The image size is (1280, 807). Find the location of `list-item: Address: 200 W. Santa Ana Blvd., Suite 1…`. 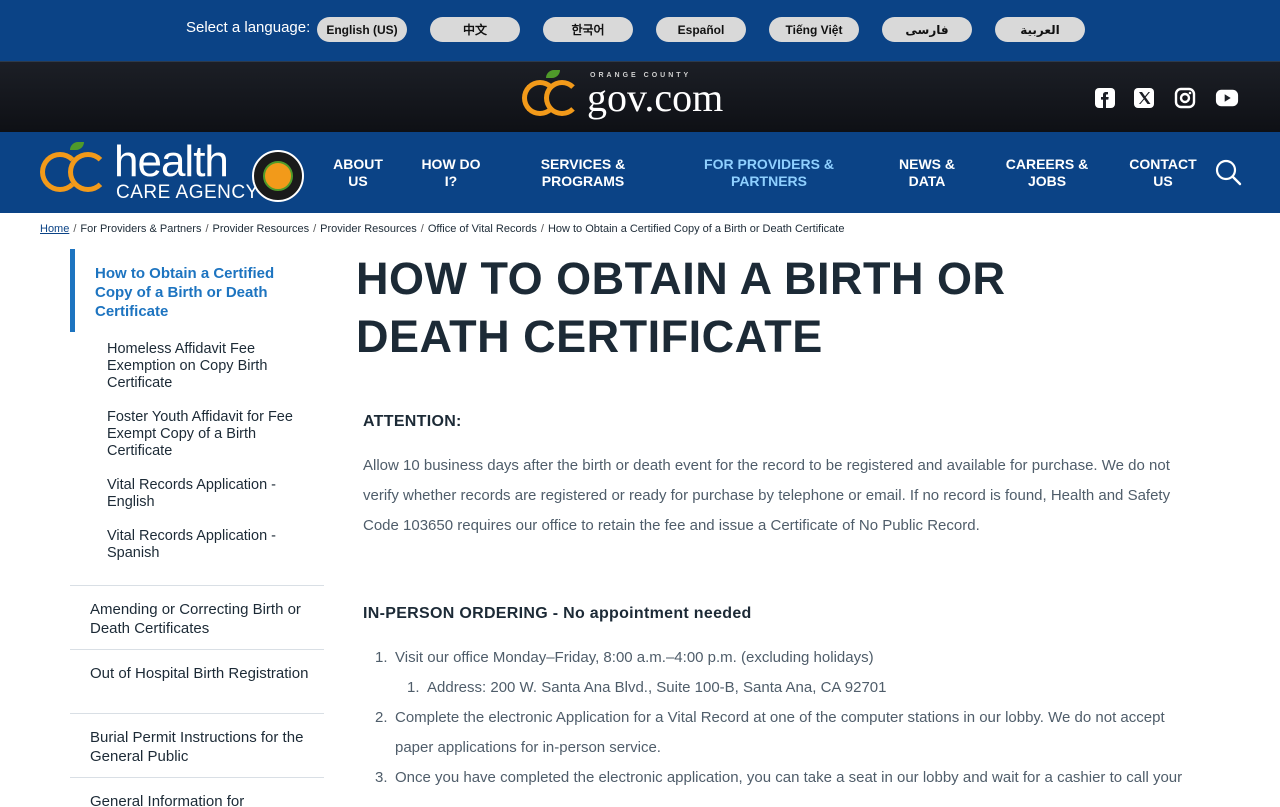

list-item: Address: 200 W. Santa Ana Blvd., Suite 1… is located at coordinates (657, 687).